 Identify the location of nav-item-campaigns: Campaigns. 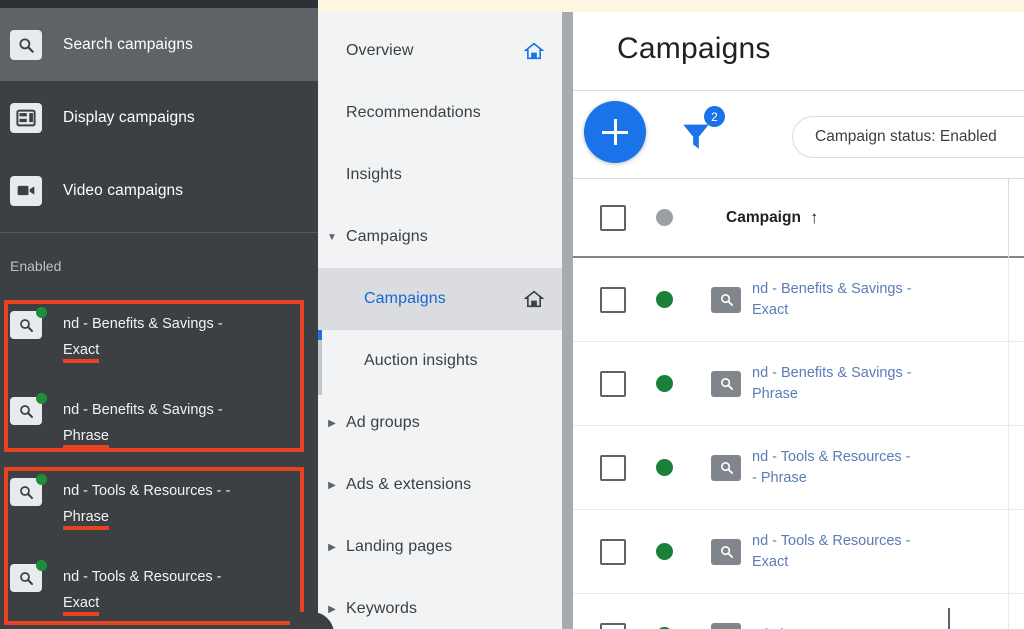
(440, 299).